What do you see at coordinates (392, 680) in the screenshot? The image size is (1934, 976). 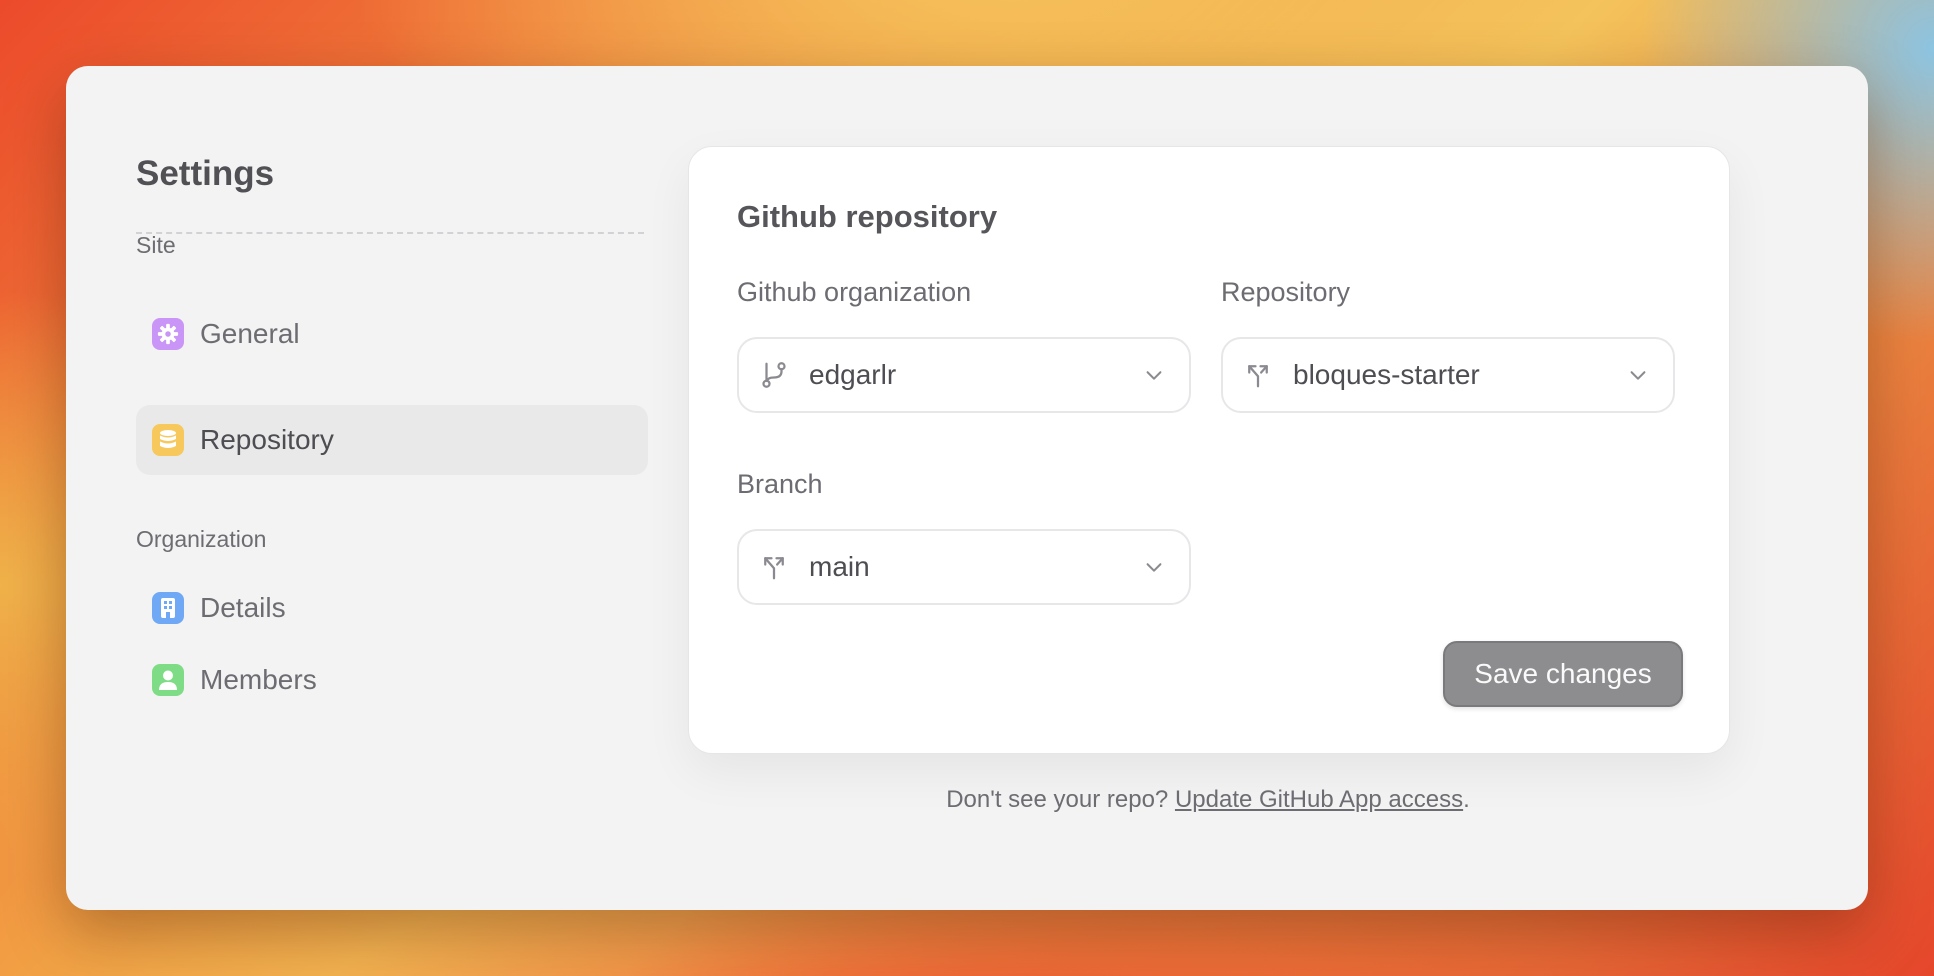 I see `sidebar-item-members: Members` at bounding box center [392, 680].